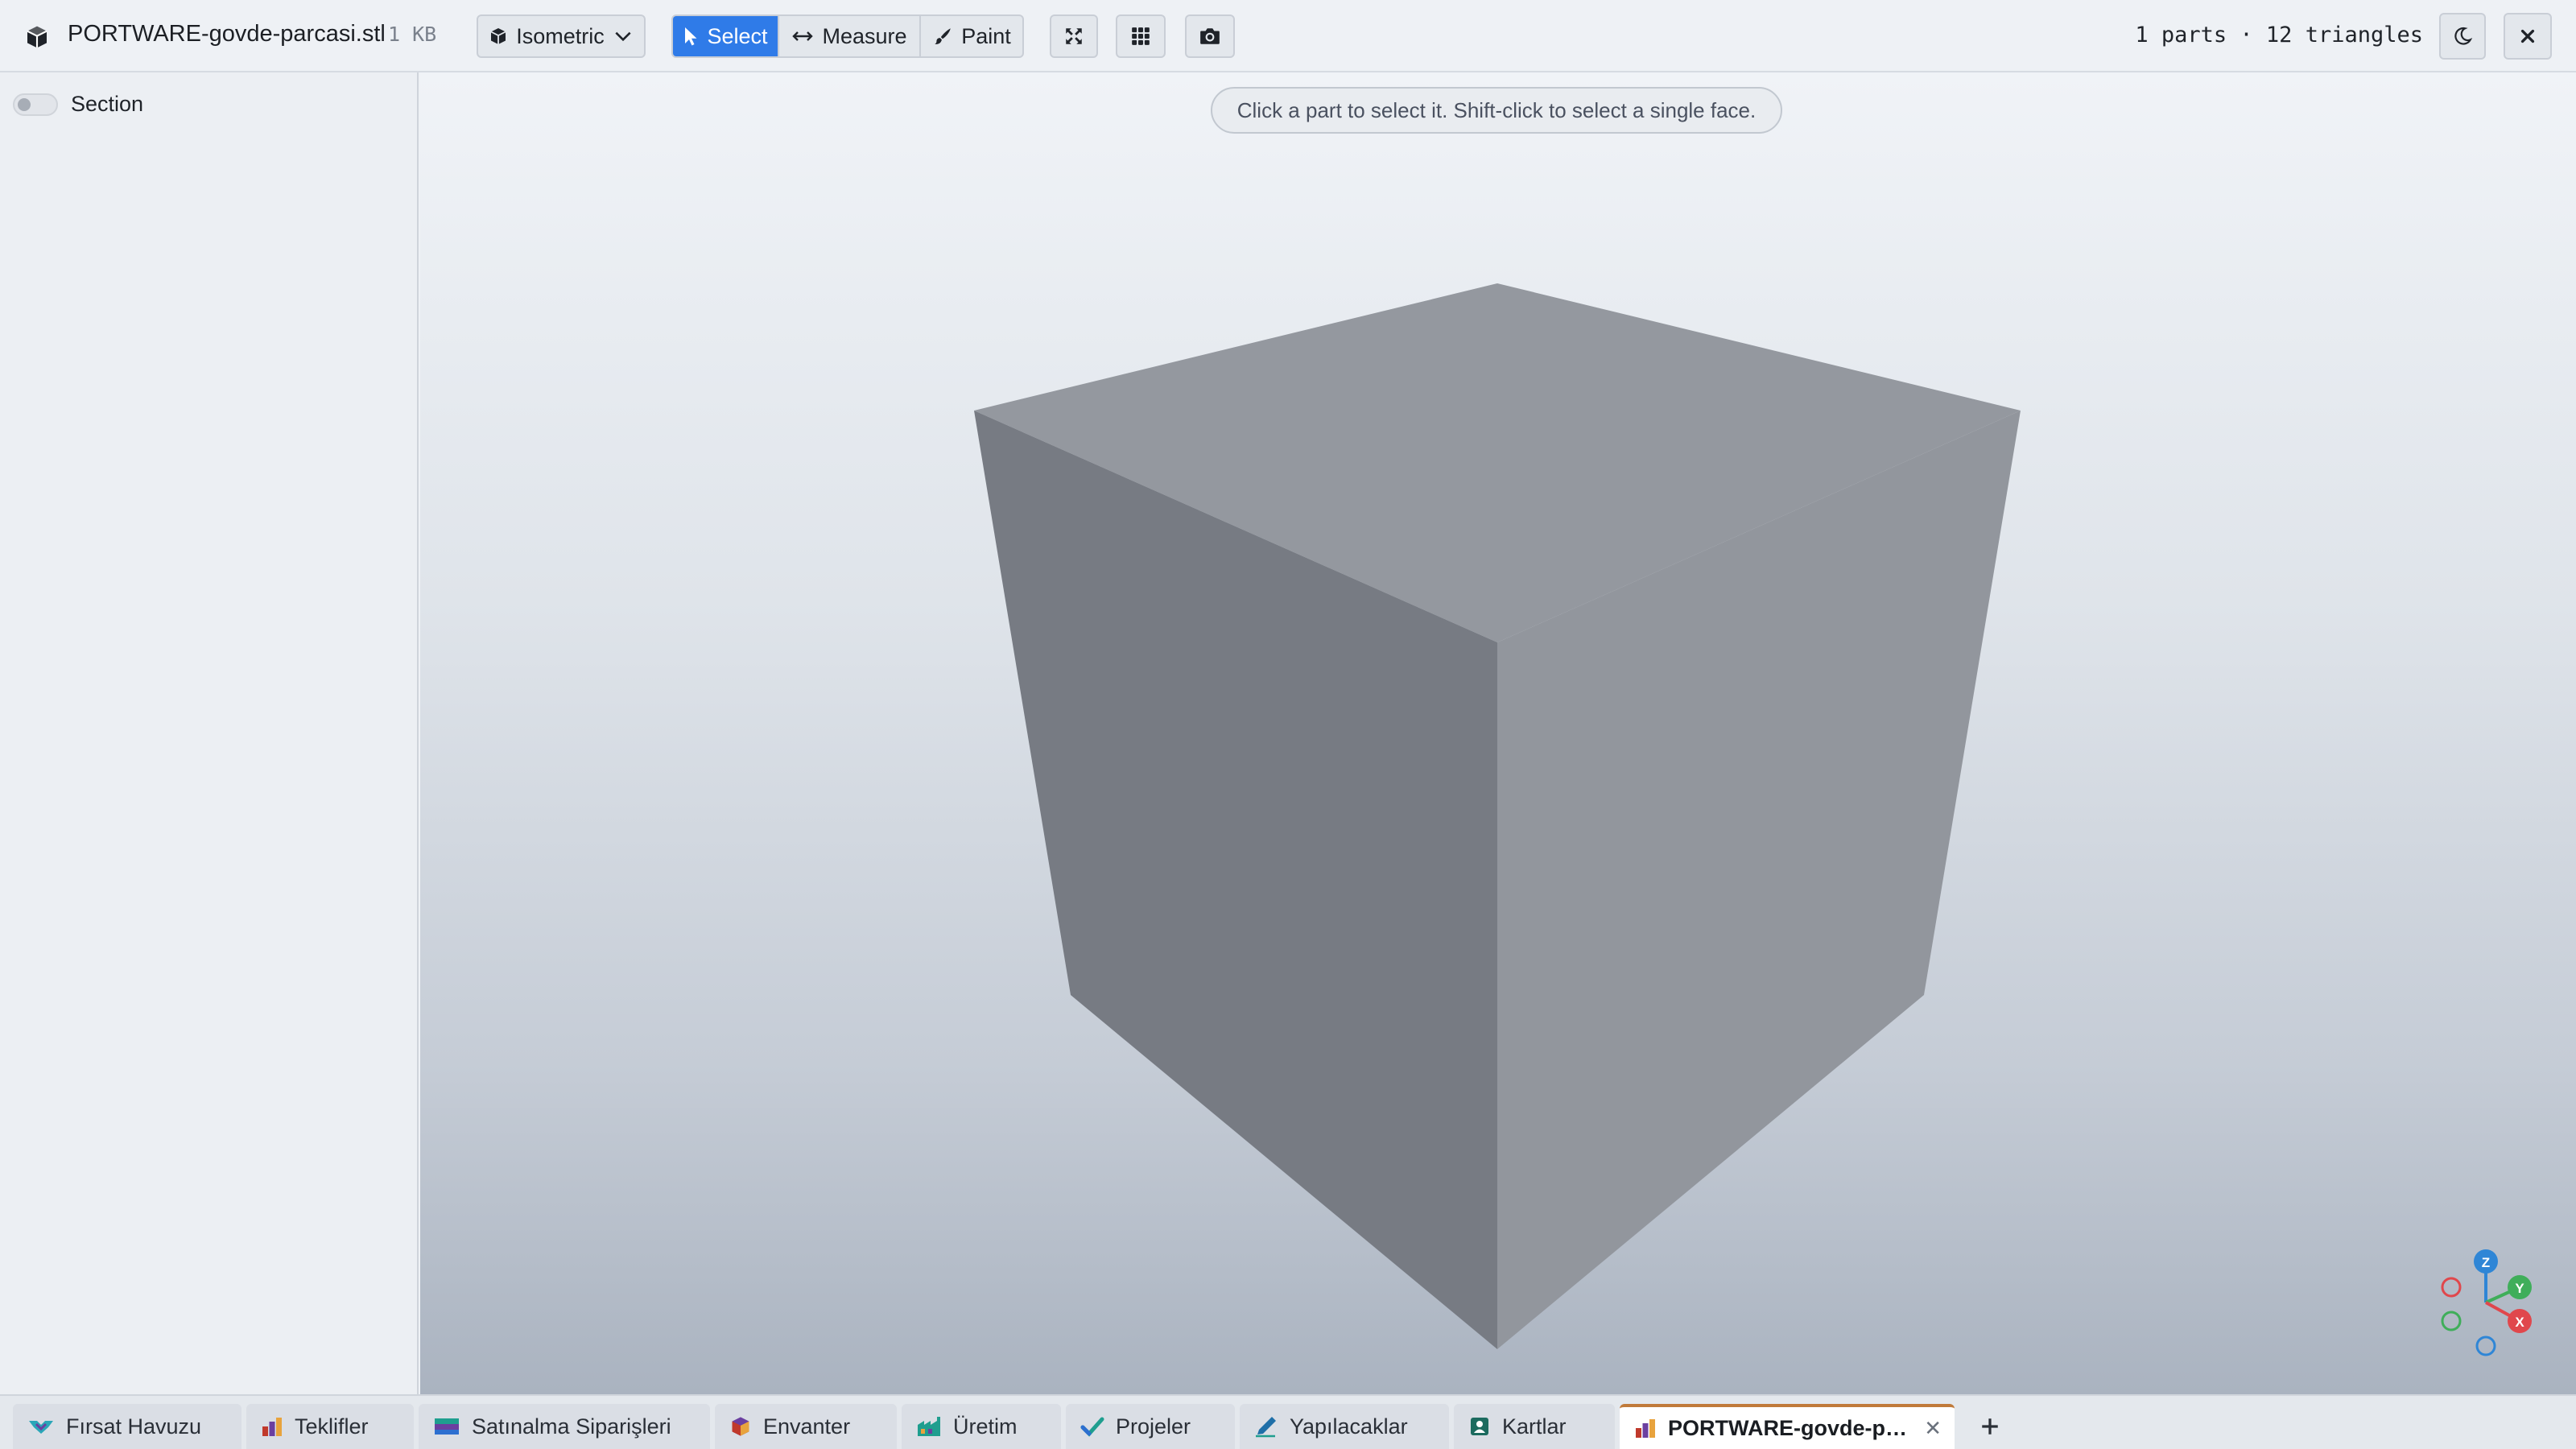 The width and height of the screenshot is (2576, 1449). What do you see at coordinates (107, 104) in the screenshot?
I see `section-toggle-label: Section` at bounding box center [107, 104].